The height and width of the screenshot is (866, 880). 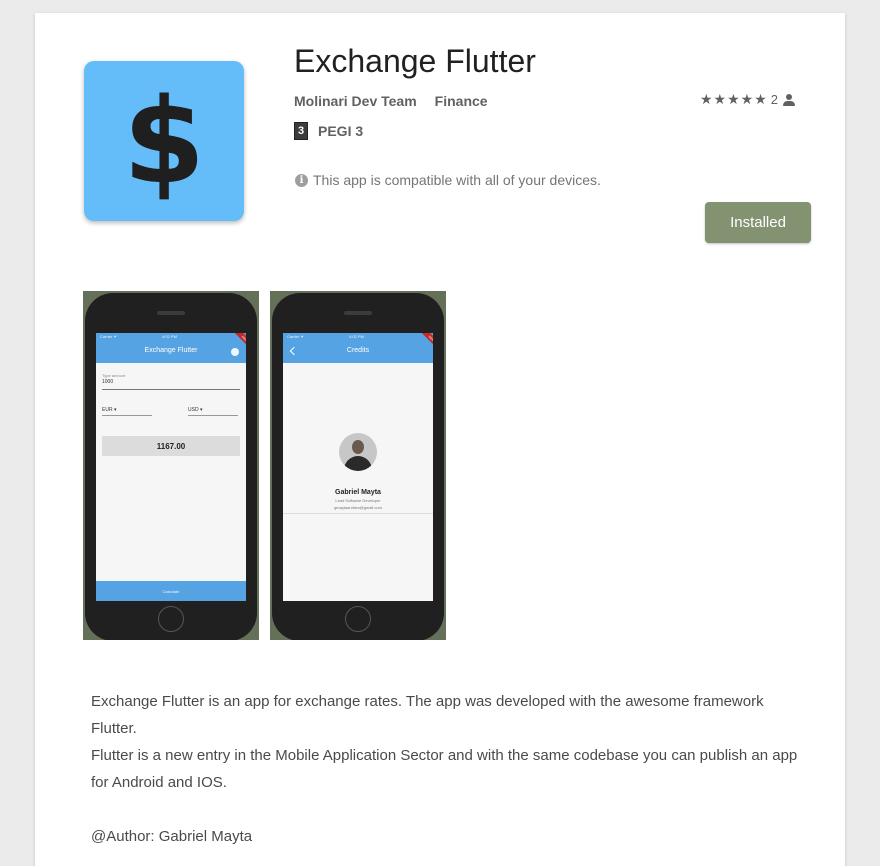 I want to click on phone-app-title: Exchange Flutter, so click(x=171, y=350).